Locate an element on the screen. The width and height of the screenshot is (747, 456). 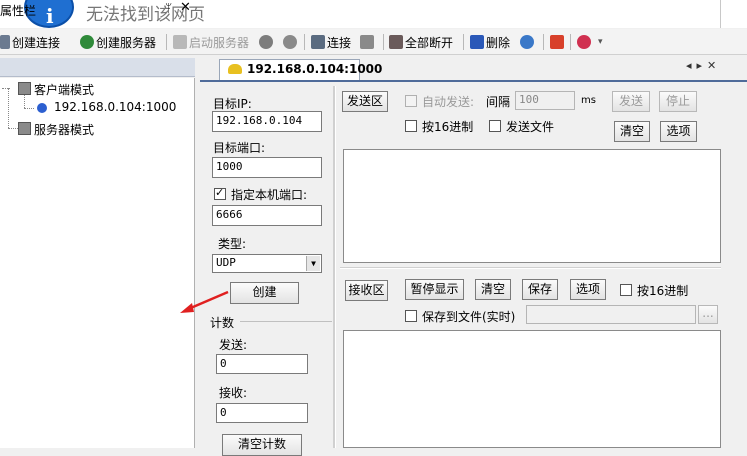
panel-splitter is located at coordinates (530, 268).